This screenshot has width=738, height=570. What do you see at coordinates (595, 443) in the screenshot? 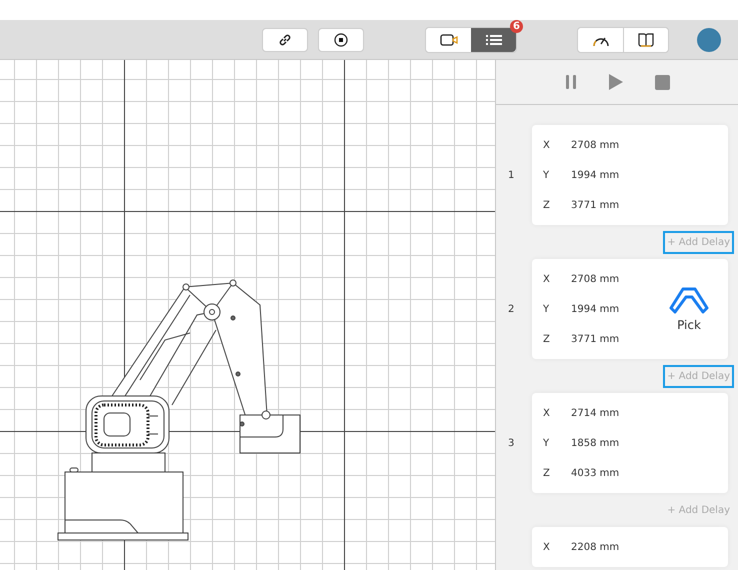
I see `coordinate-value: 1858 mm` at bounding box center [595, 443].